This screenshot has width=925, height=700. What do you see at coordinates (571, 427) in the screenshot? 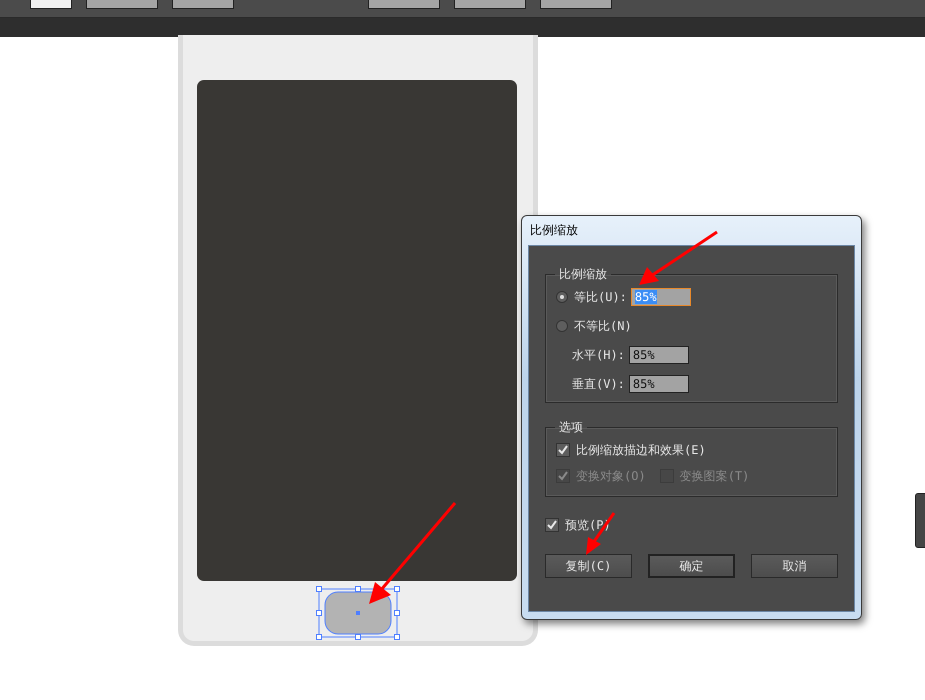
I see `group-title: 选项` at bounding box center [571, 427].